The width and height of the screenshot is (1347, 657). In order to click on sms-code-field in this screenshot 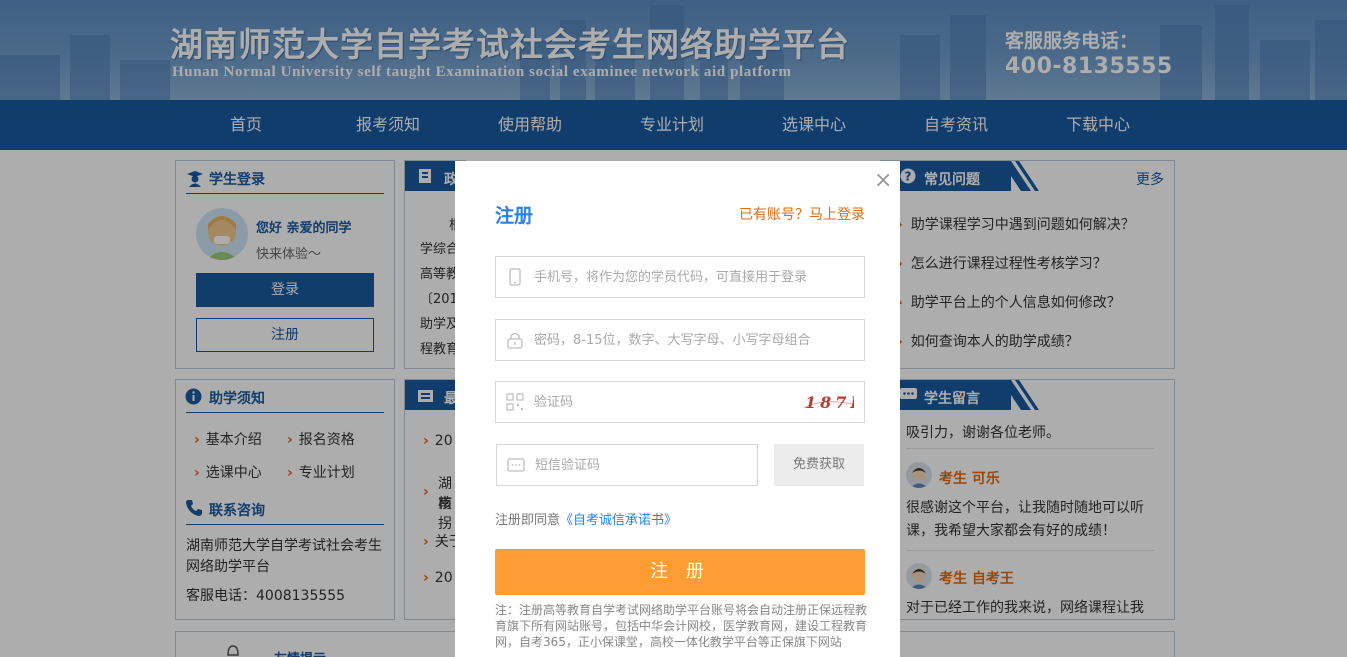, I will do `click(627, 465)`.